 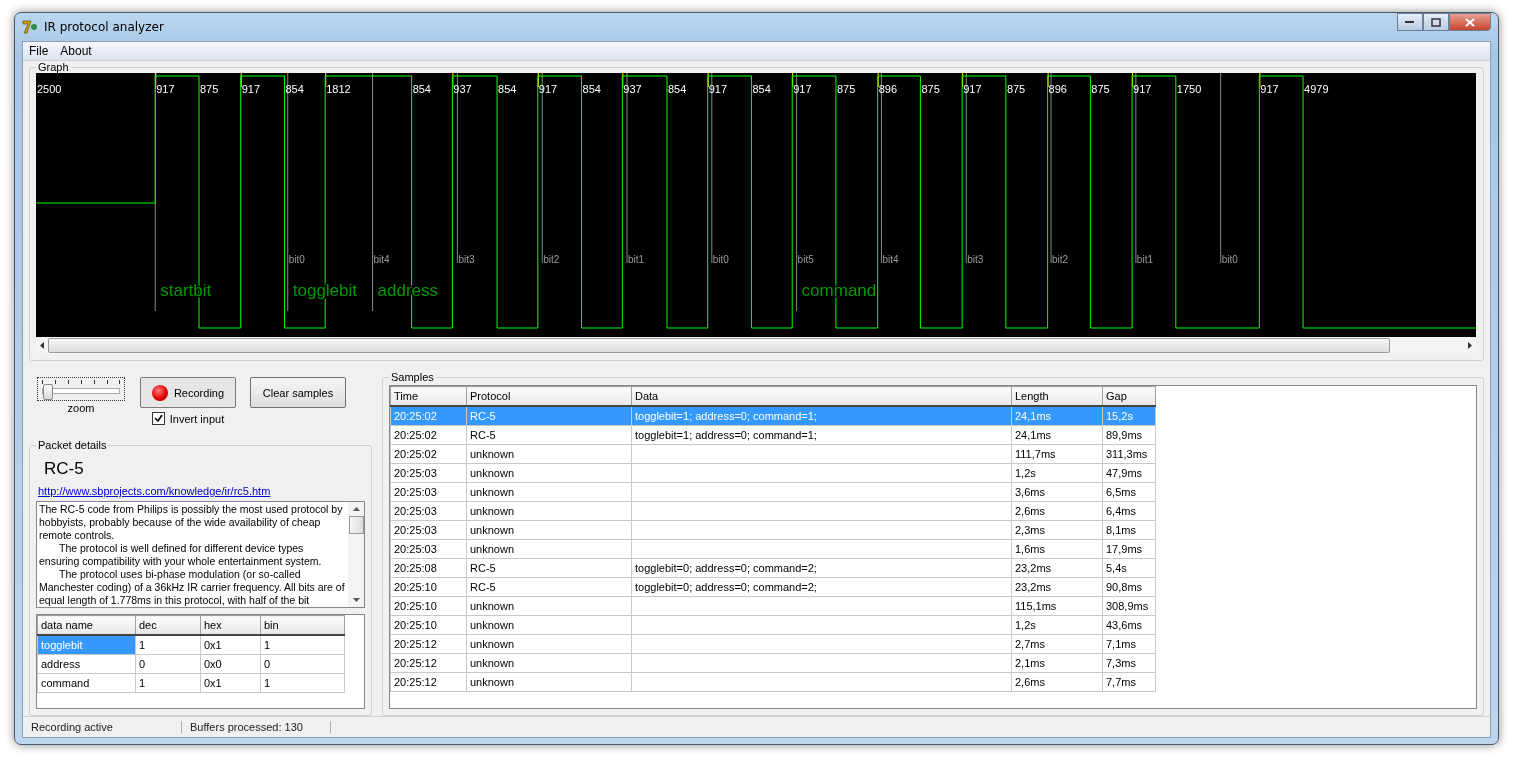 I want to click on scroll-down-icon, so click(x=356, y=600).